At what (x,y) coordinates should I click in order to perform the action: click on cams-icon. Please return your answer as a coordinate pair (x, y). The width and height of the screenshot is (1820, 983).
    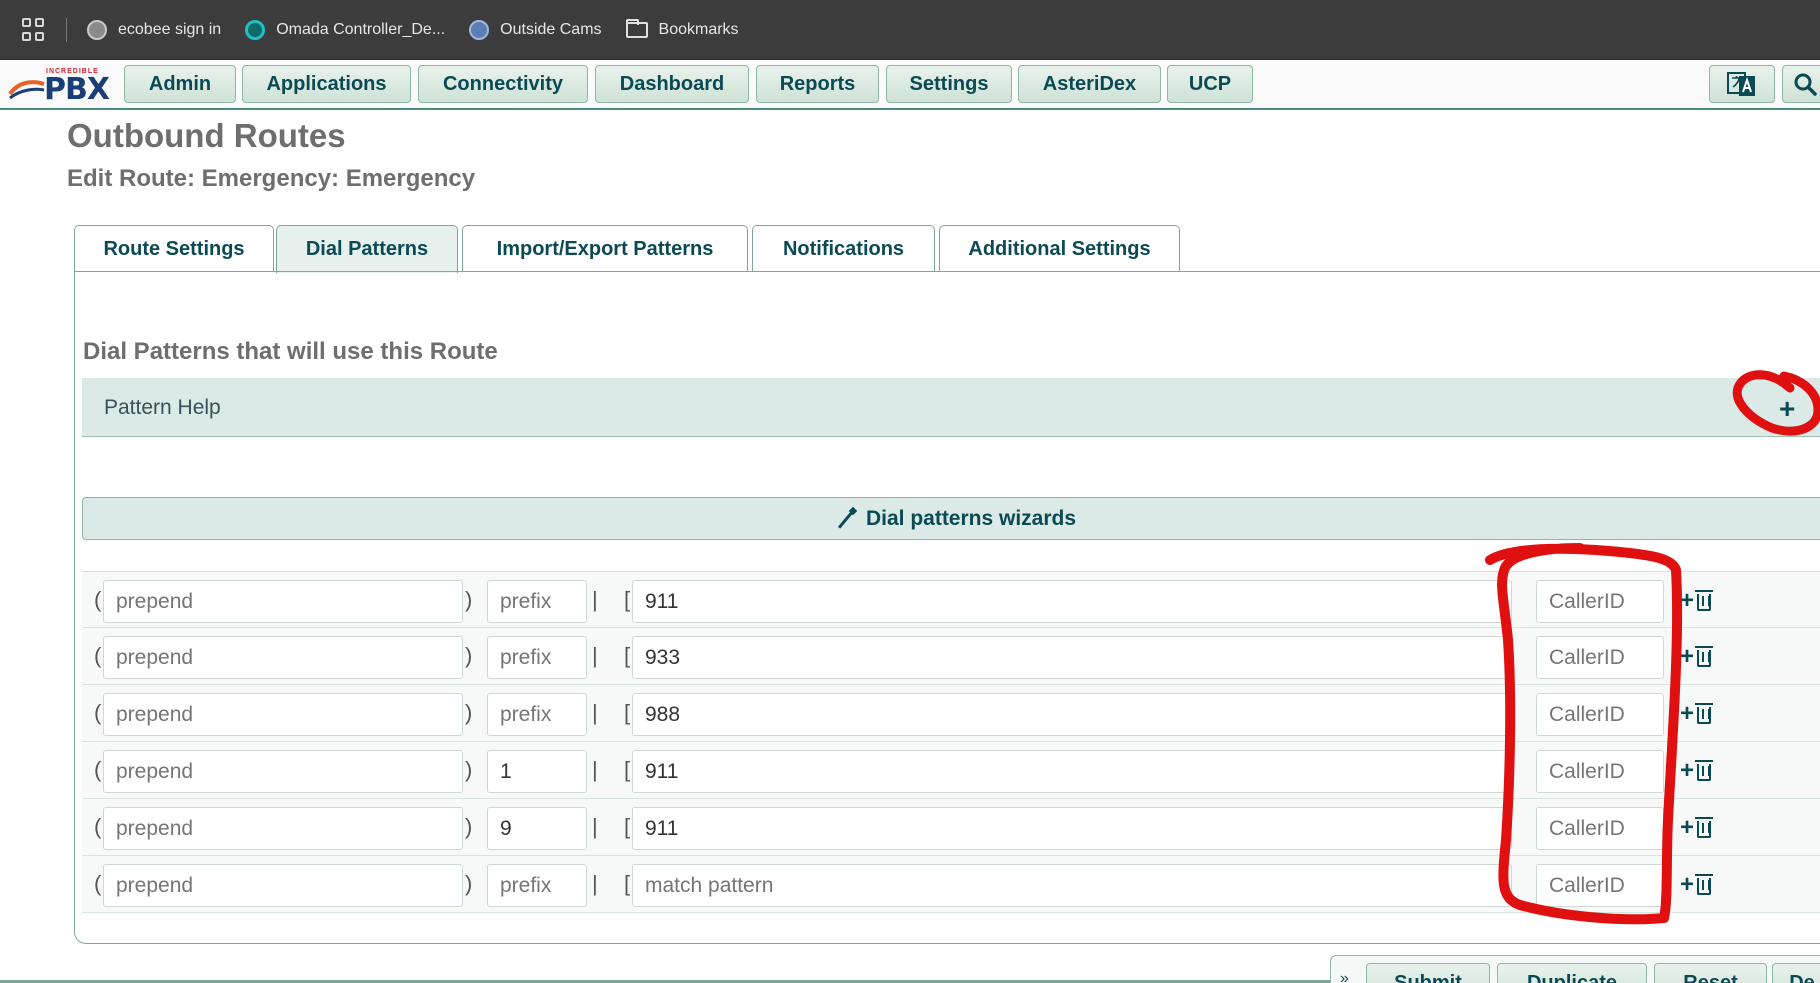
    Looking at the image, I should click on (479, 29).